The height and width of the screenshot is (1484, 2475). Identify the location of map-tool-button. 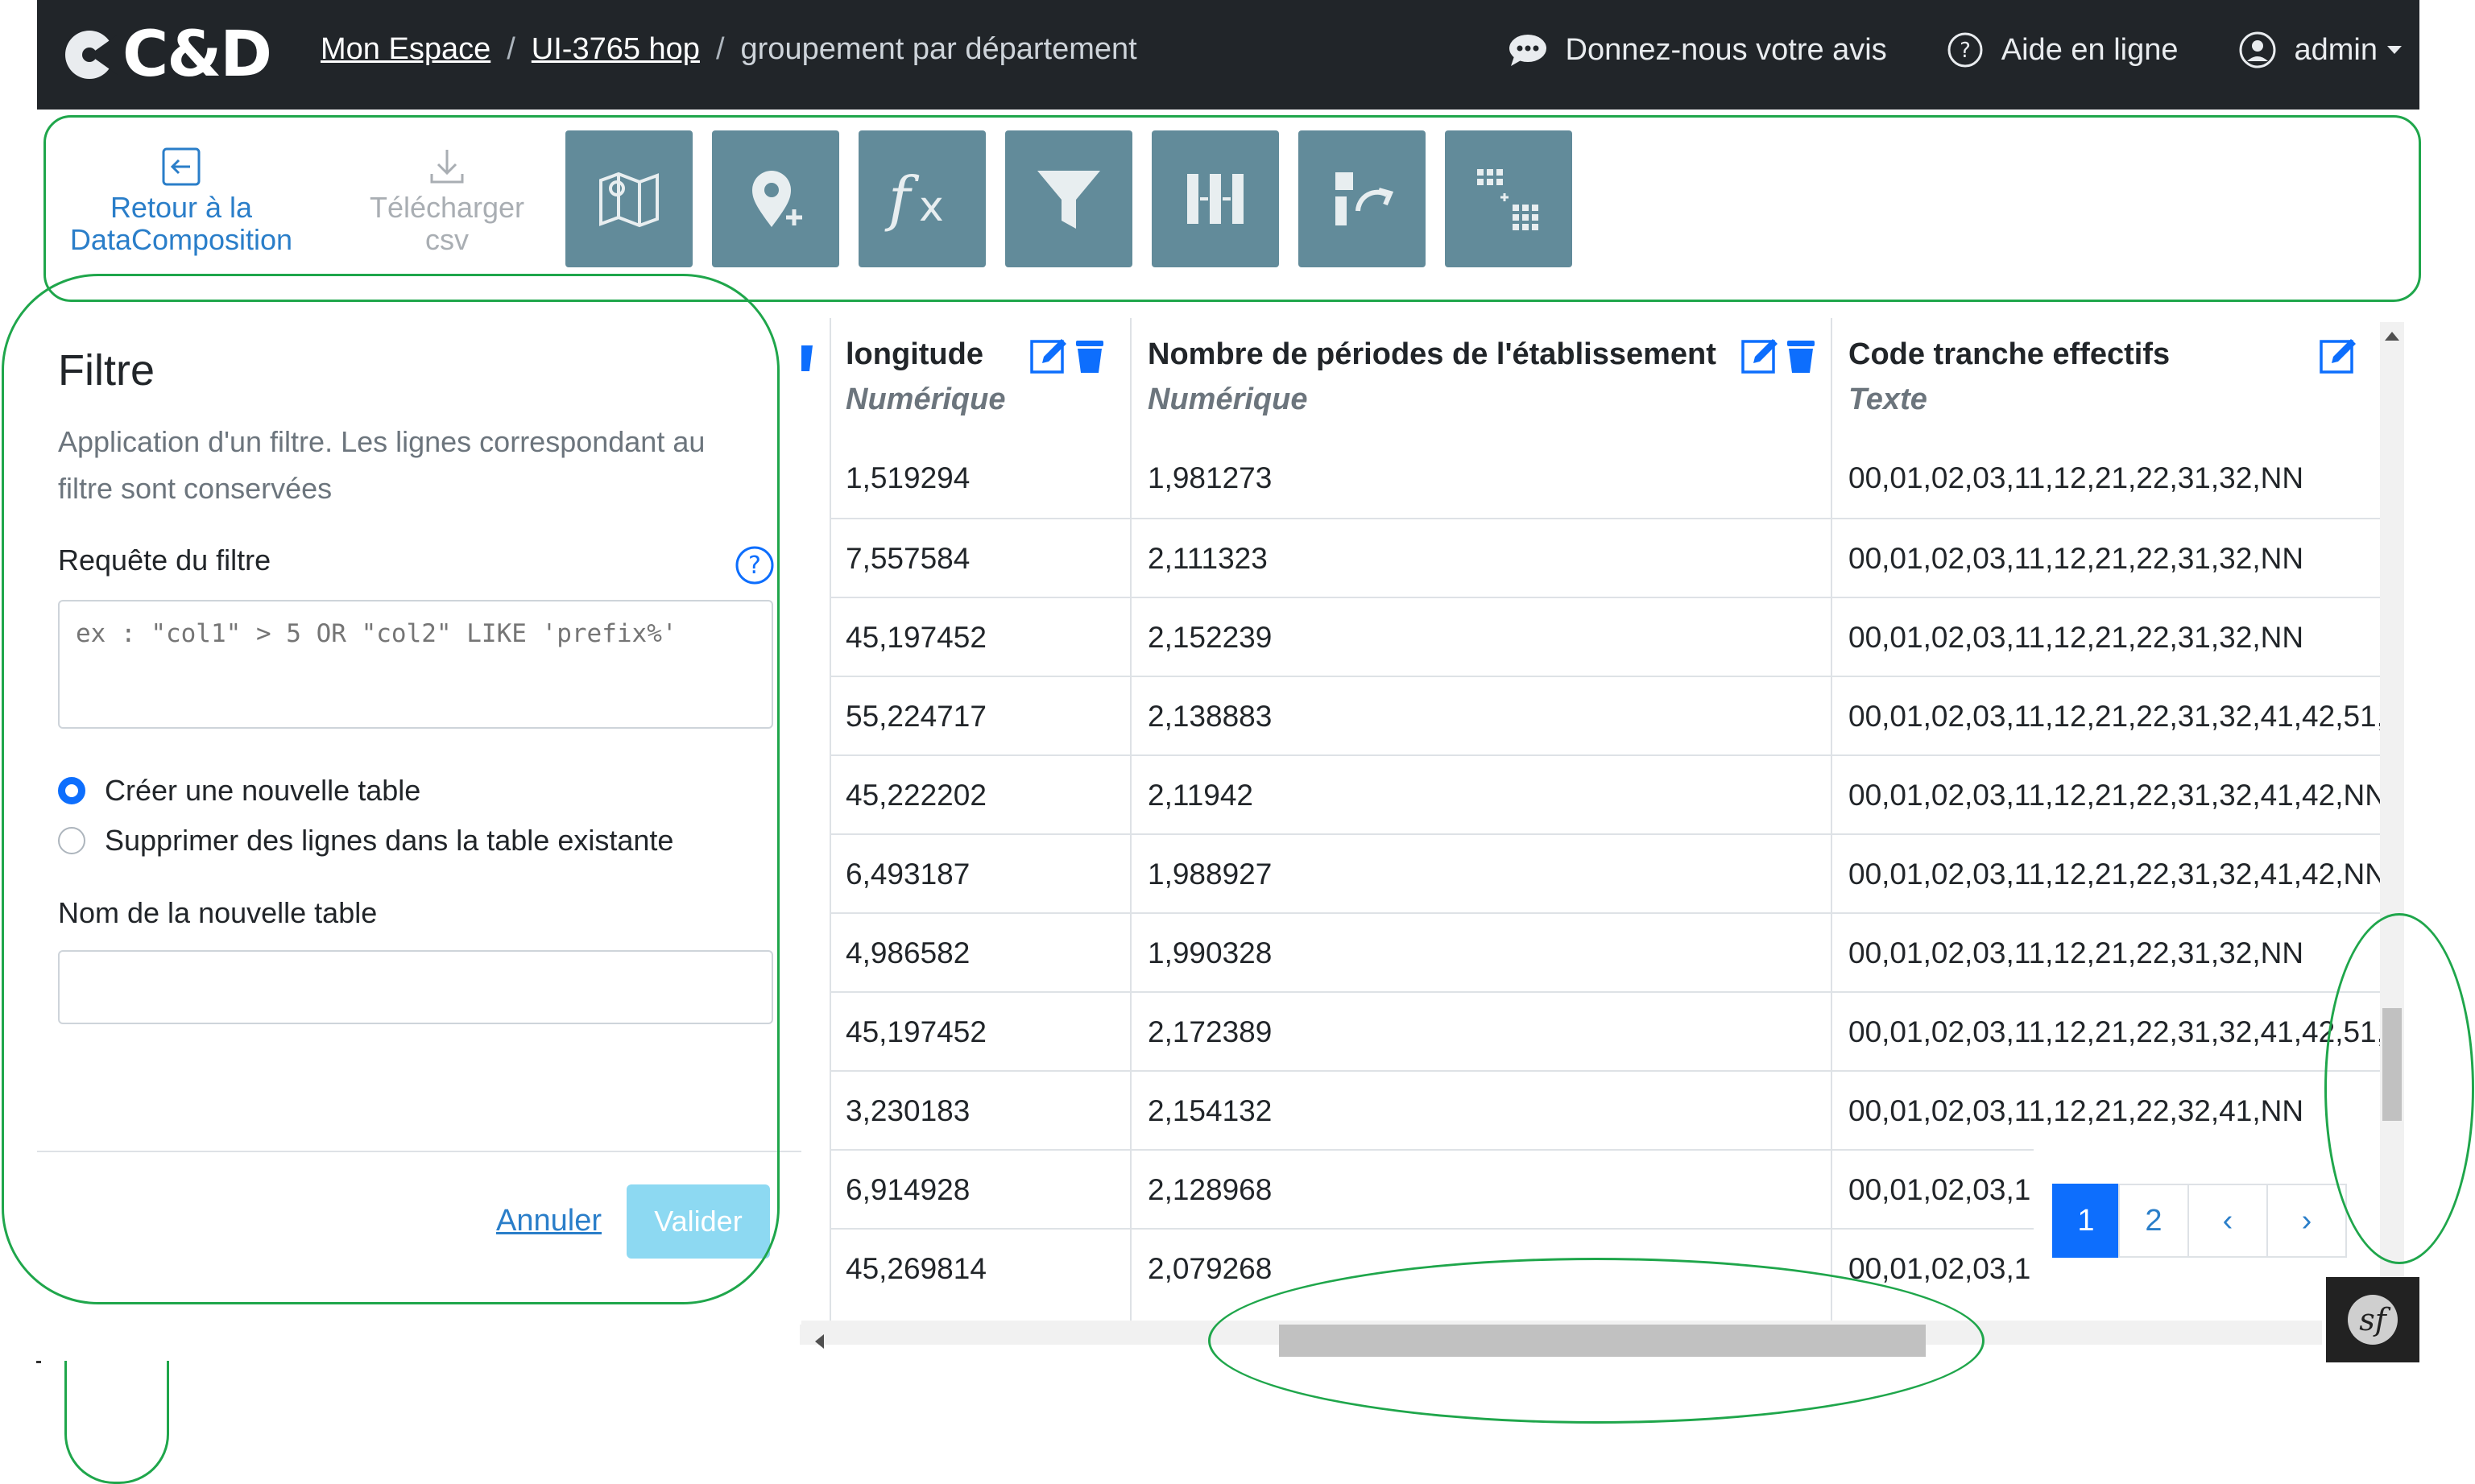
(629, 198).